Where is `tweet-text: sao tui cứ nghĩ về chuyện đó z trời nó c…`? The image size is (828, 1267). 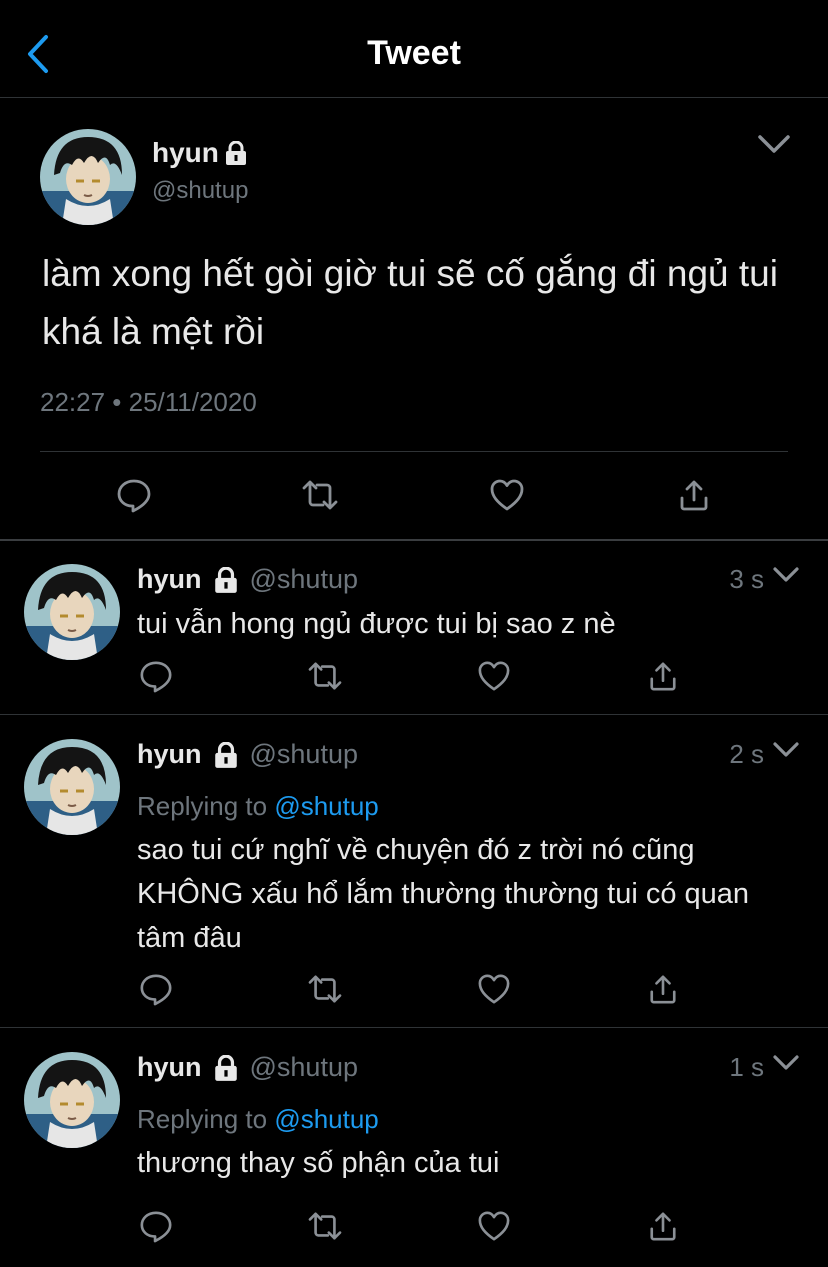
tweet-text: sao tui cứ nghĩ về chuyện đó z trời nó c… is located at coordinates (443, 894).